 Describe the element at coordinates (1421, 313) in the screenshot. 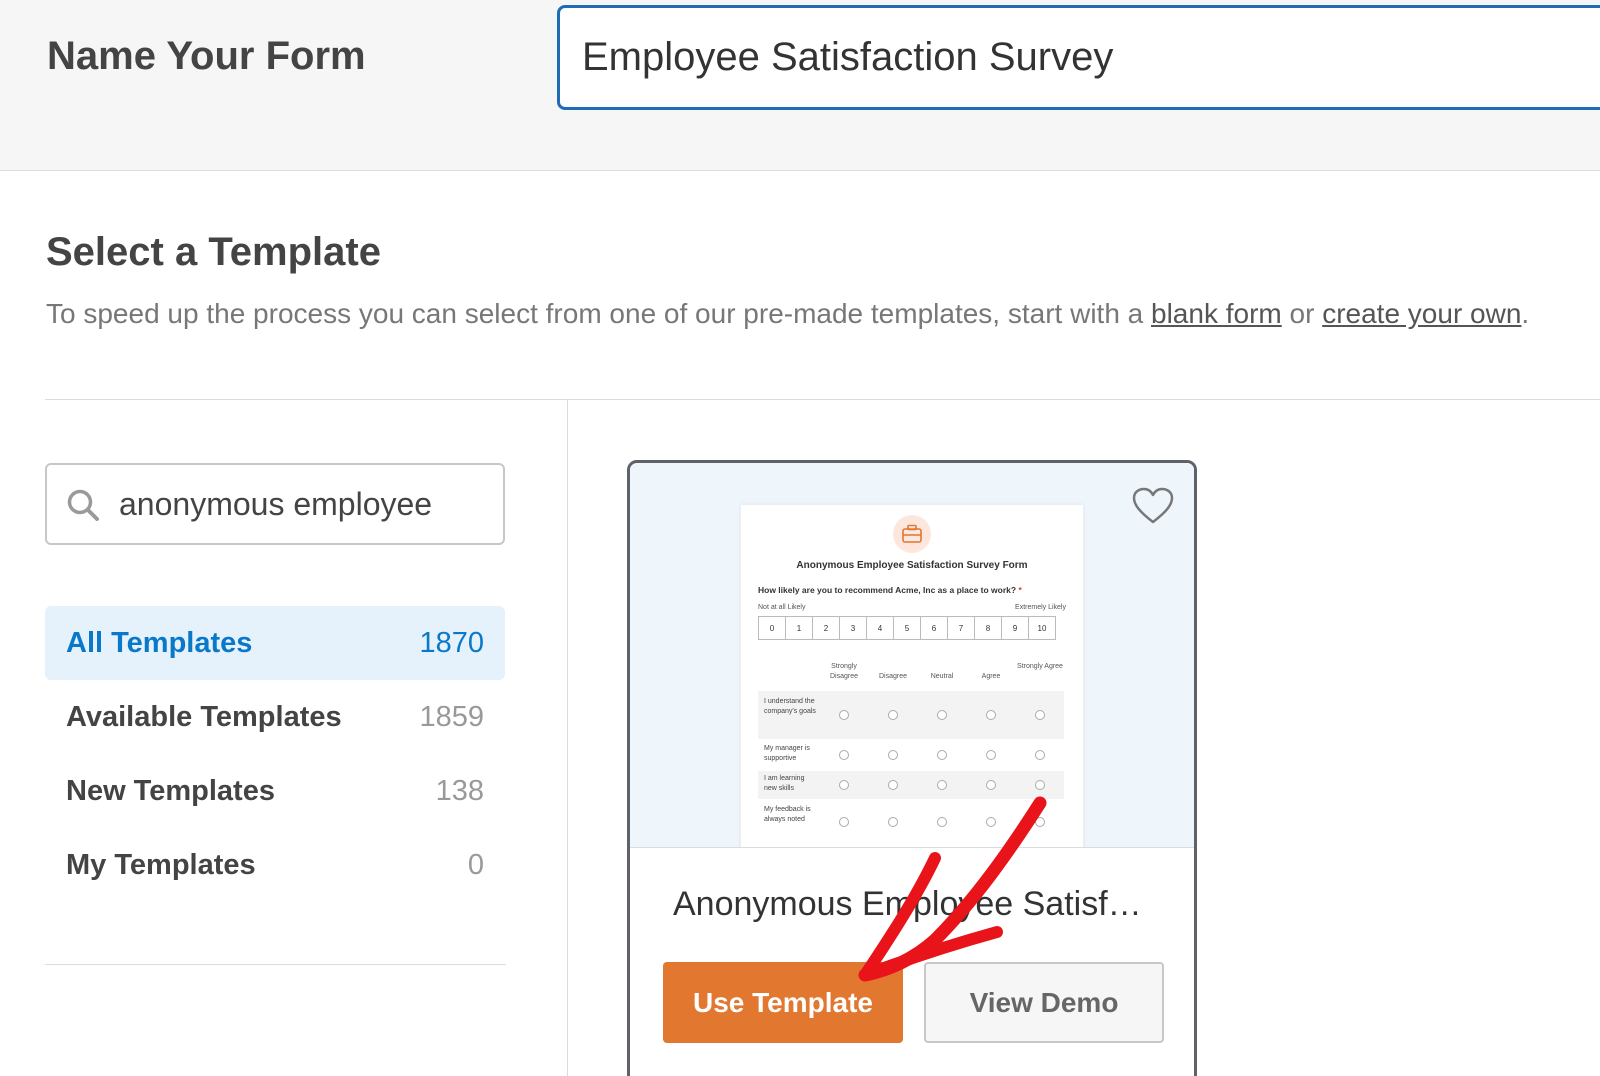

I see `create-your-own-link: create your own` at that location.